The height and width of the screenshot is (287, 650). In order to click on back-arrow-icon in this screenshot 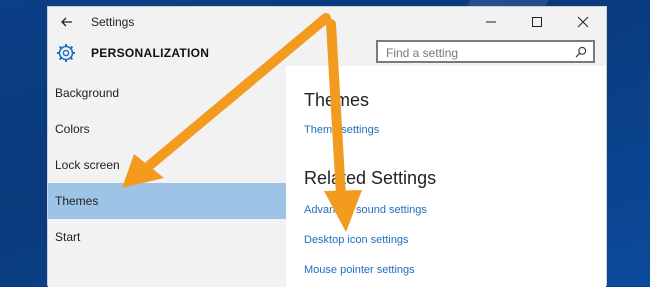, I will do `click(66, 22)`.